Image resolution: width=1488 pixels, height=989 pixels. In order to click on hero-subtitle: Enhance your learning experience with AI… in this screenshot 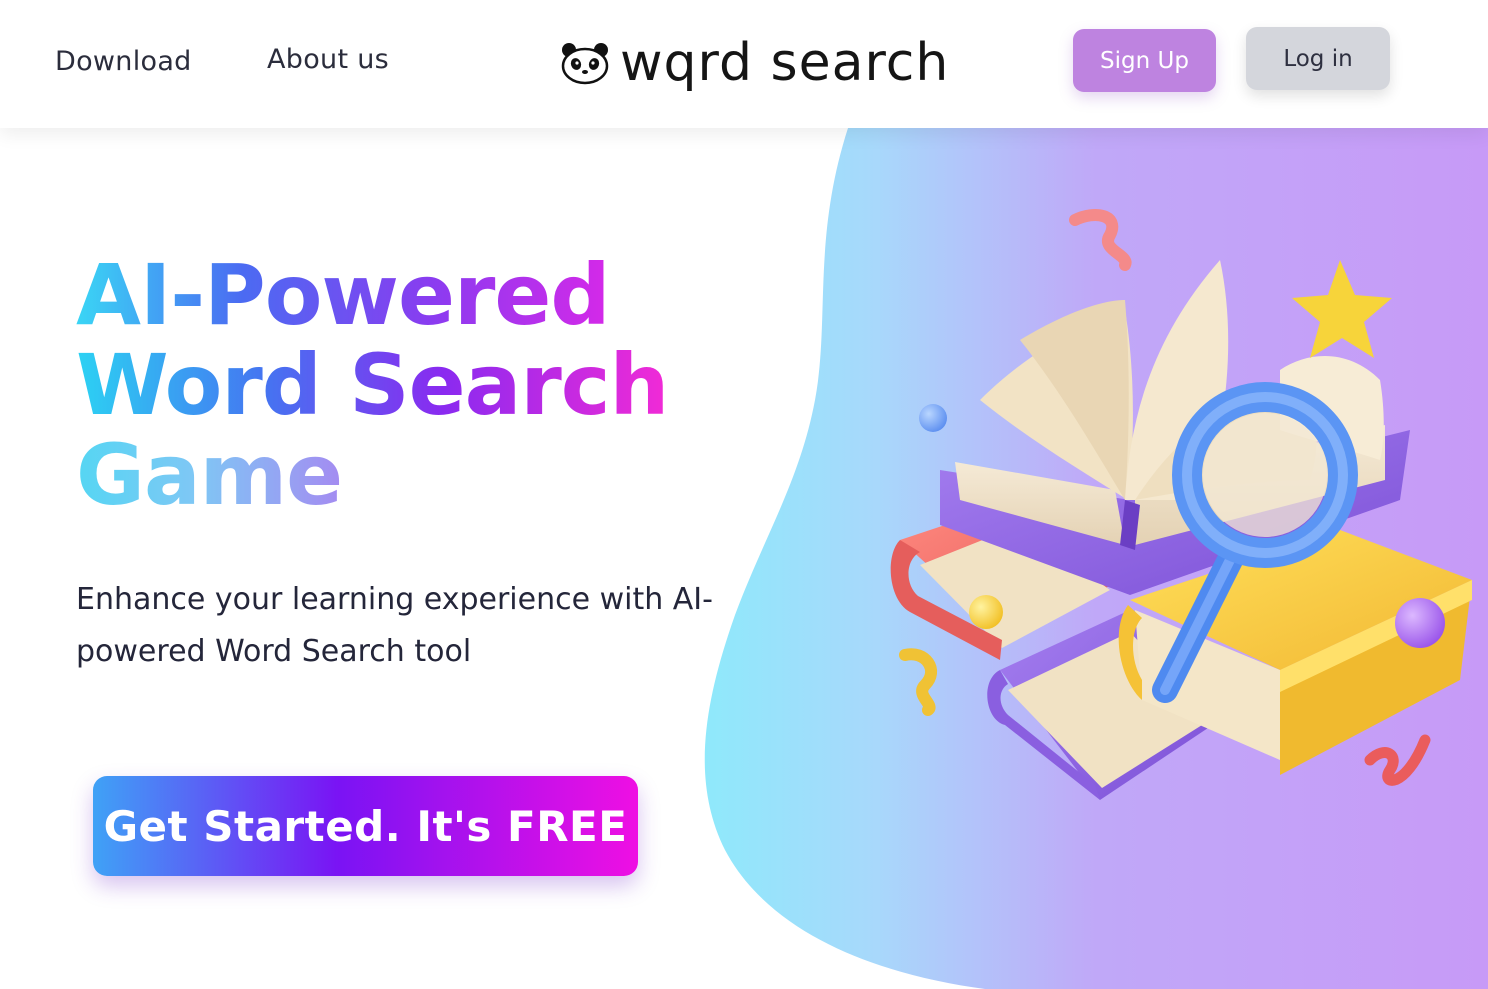, I will do `click(394, 625)`.